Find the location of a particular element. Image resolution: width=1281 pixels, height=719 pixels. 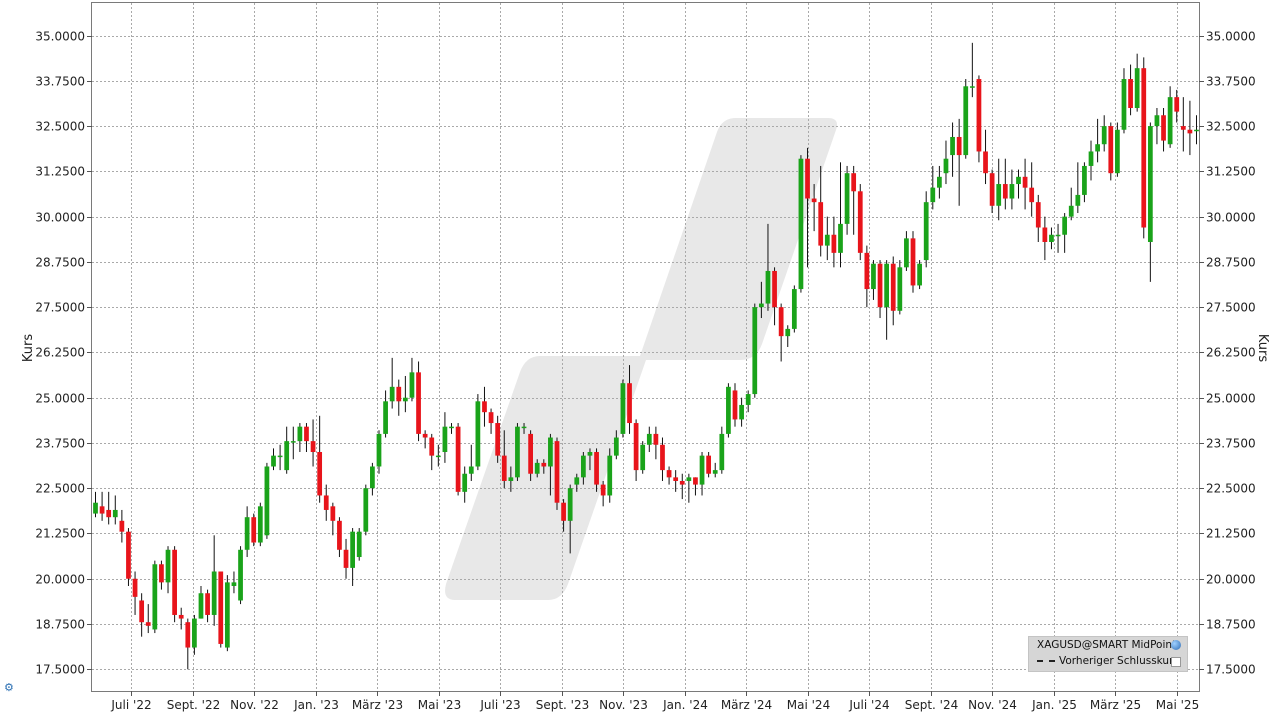

y-tick-label: 33.7500 is located at coordinates (60, 82).